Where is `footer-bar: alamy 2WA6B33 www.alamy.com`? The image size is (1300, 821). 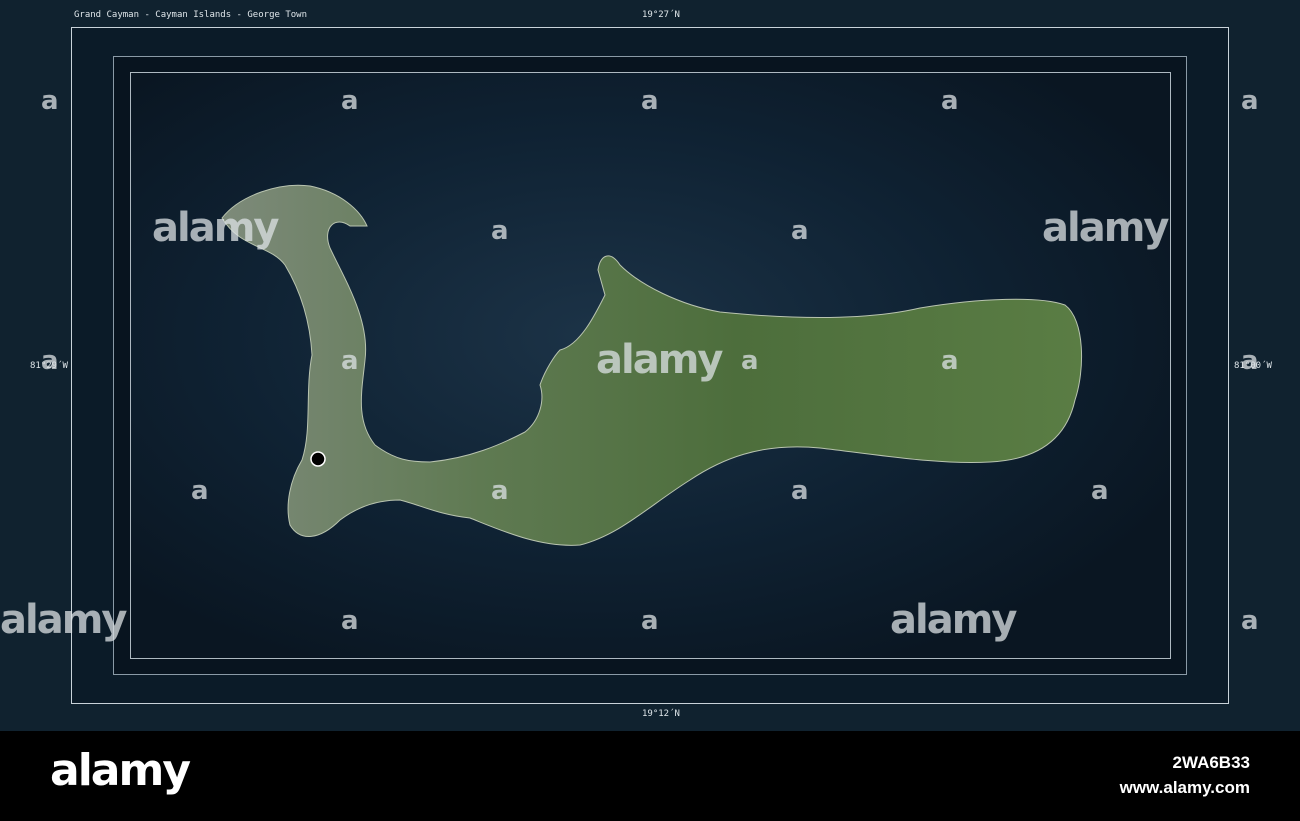
footer-bar: alamy 2WA6B33 www.alamy.com is located at coordinates (650, 776).